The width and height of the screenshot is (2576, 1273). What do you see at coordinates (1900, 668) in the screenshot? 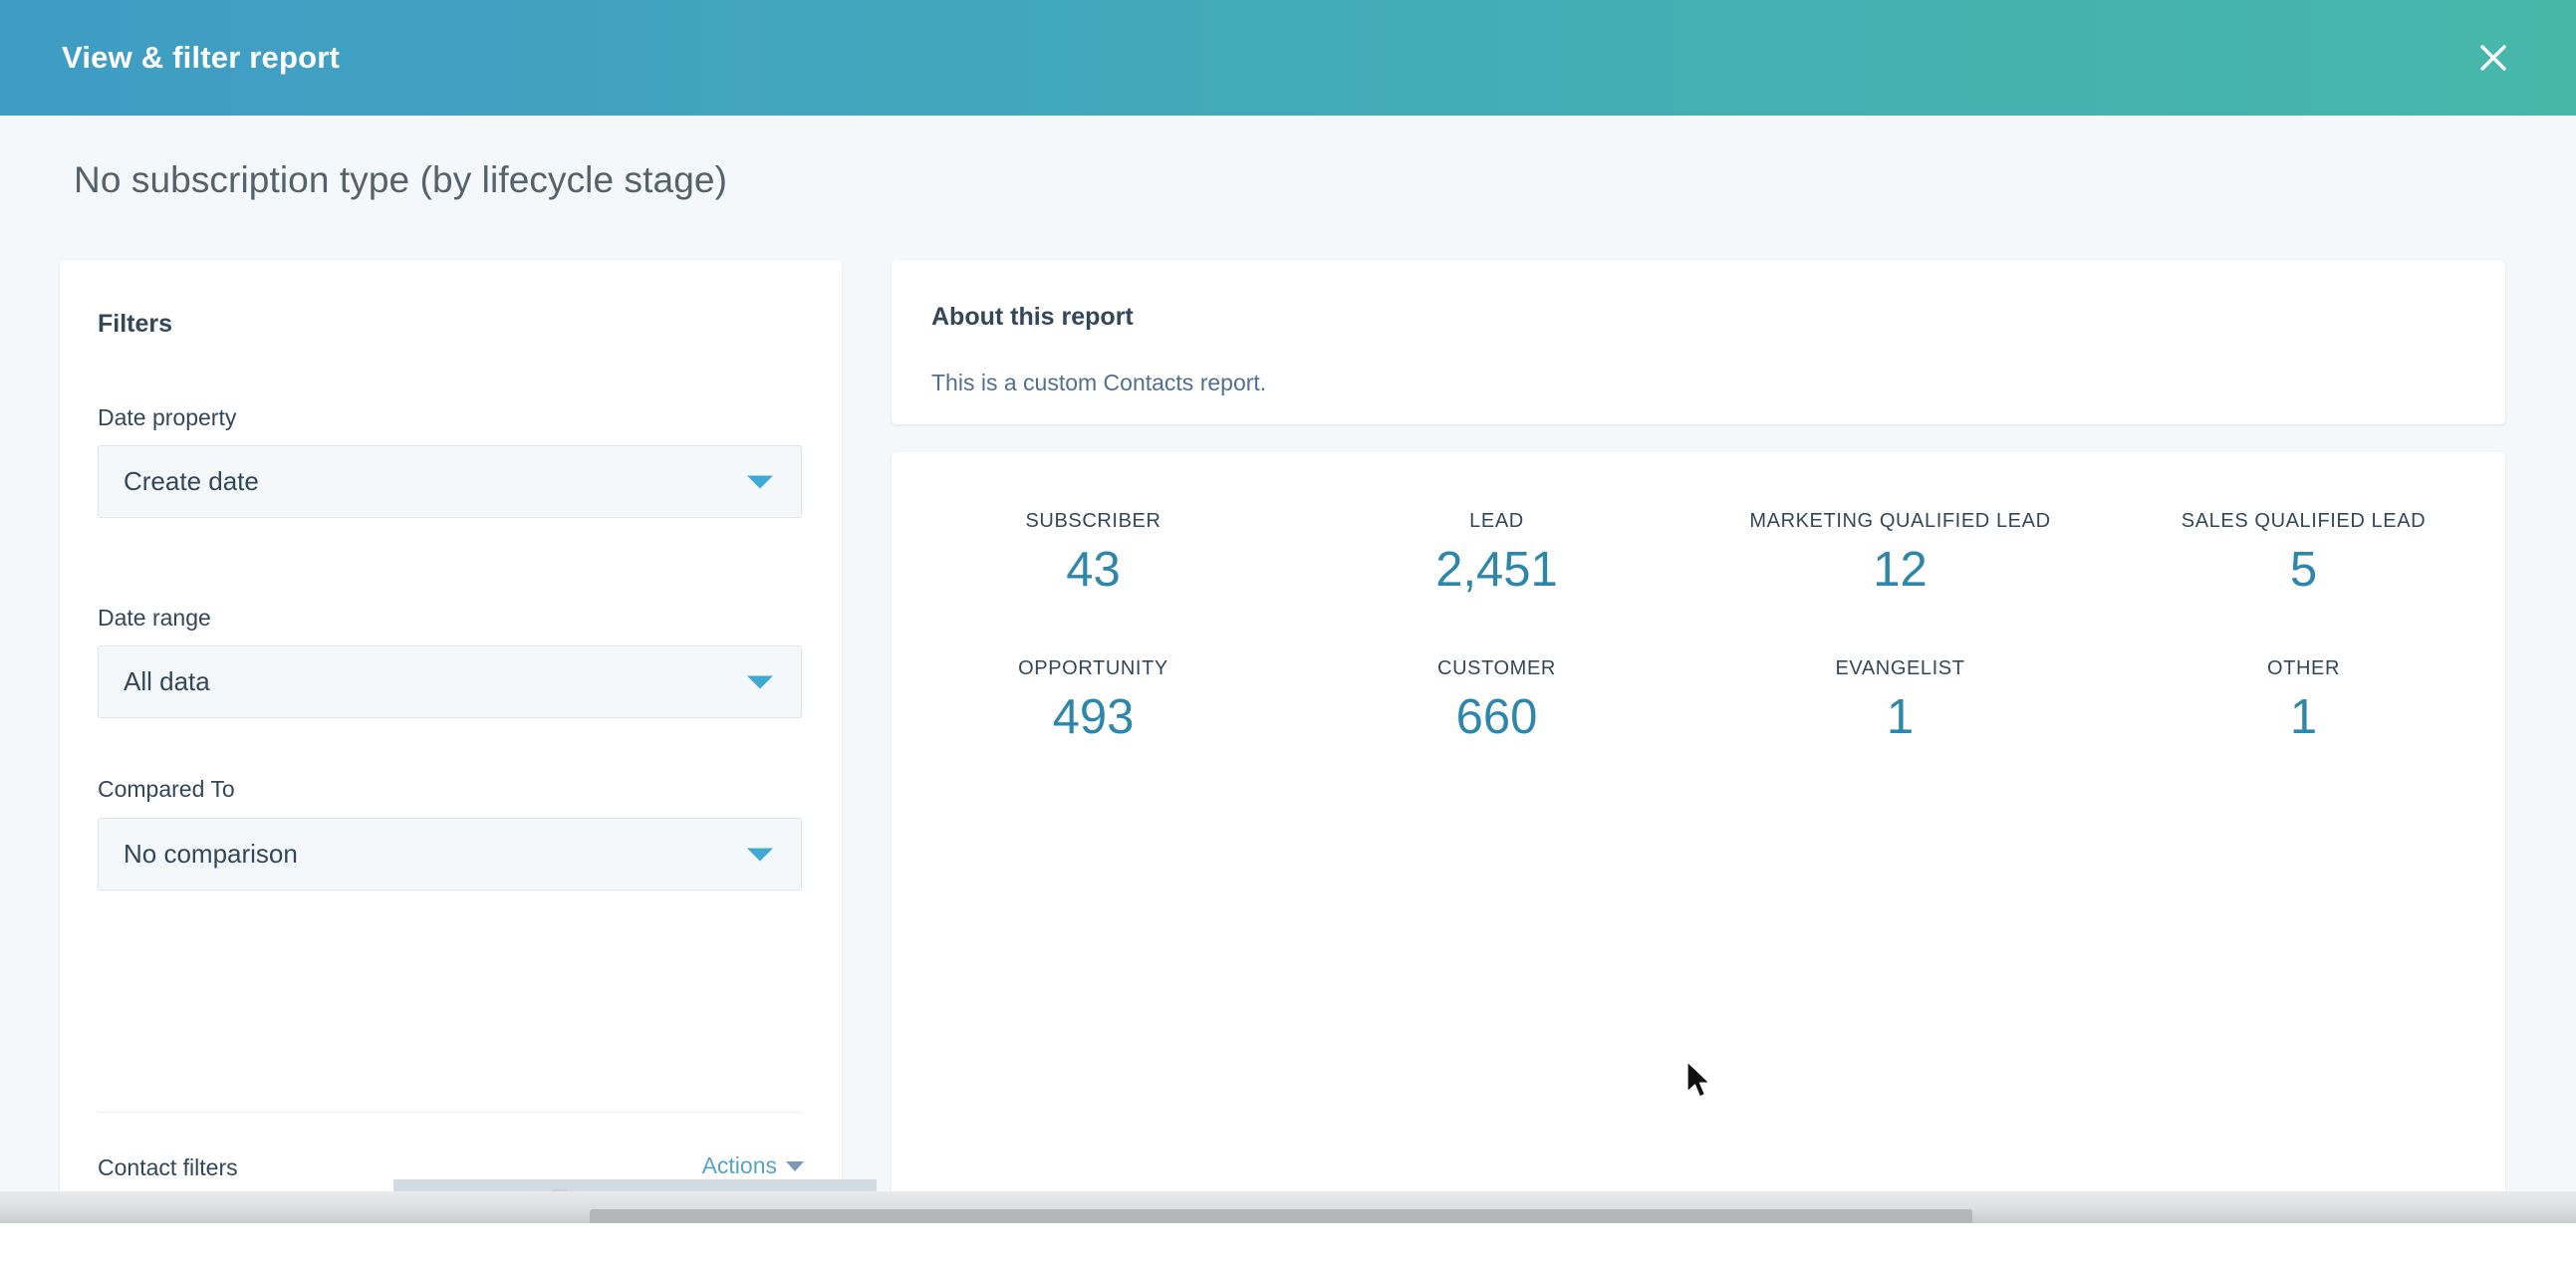
I see `stat-label: EVANGELIST` at bounding box center [1900, 668].